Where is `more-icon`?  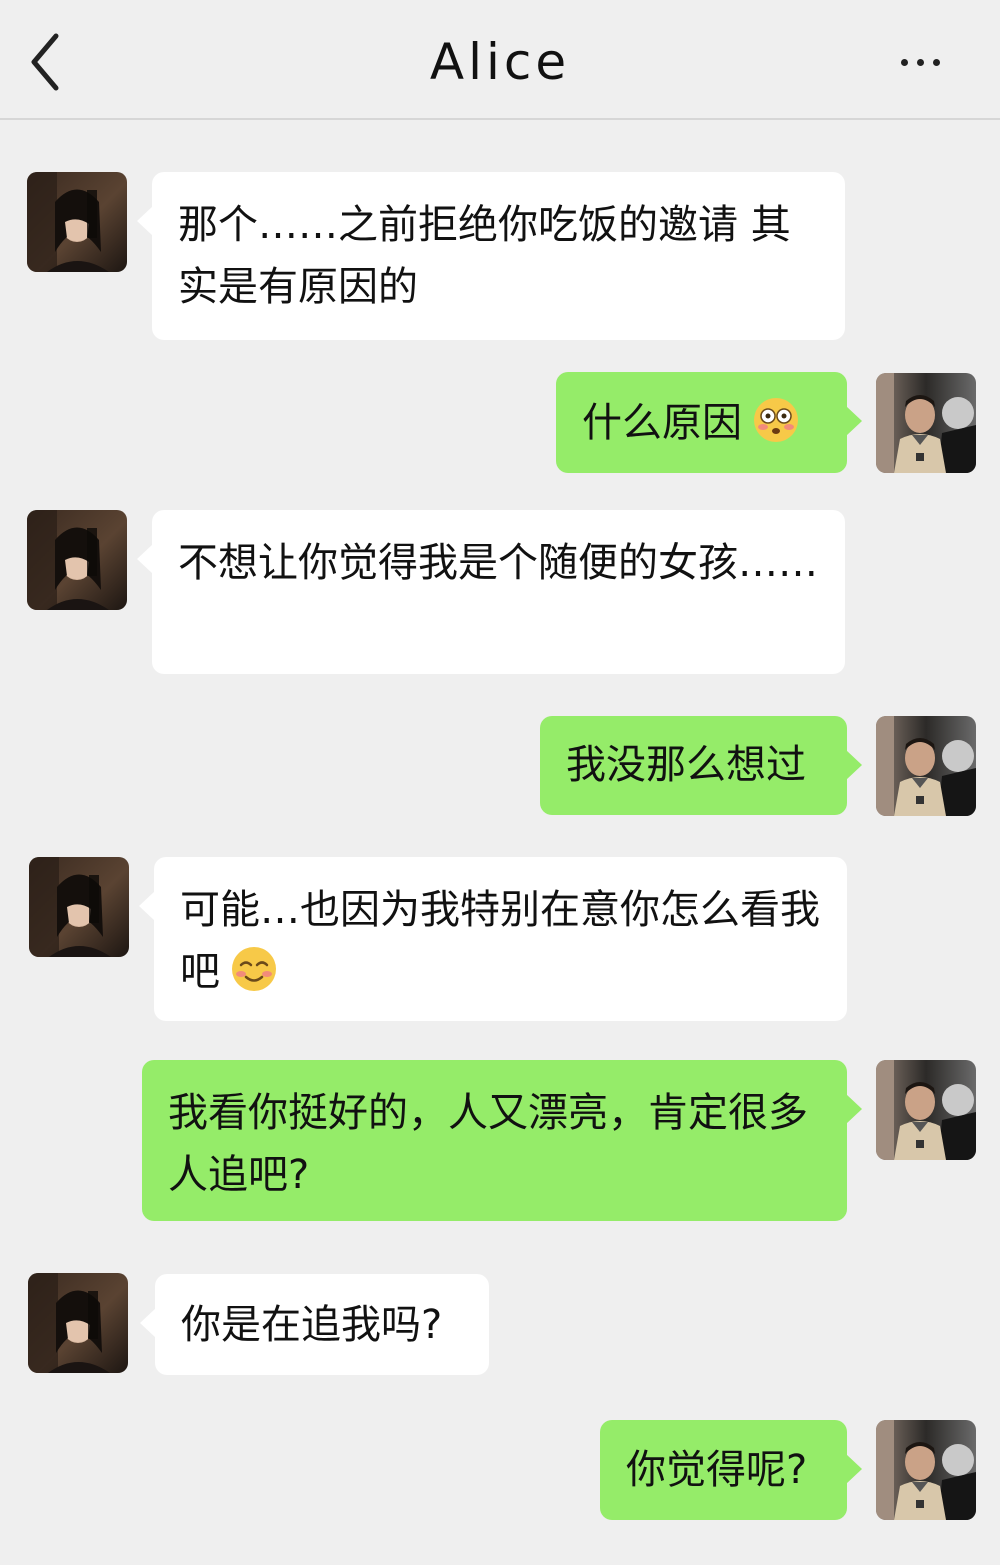
more-icon is located at coordinates (904, 62).